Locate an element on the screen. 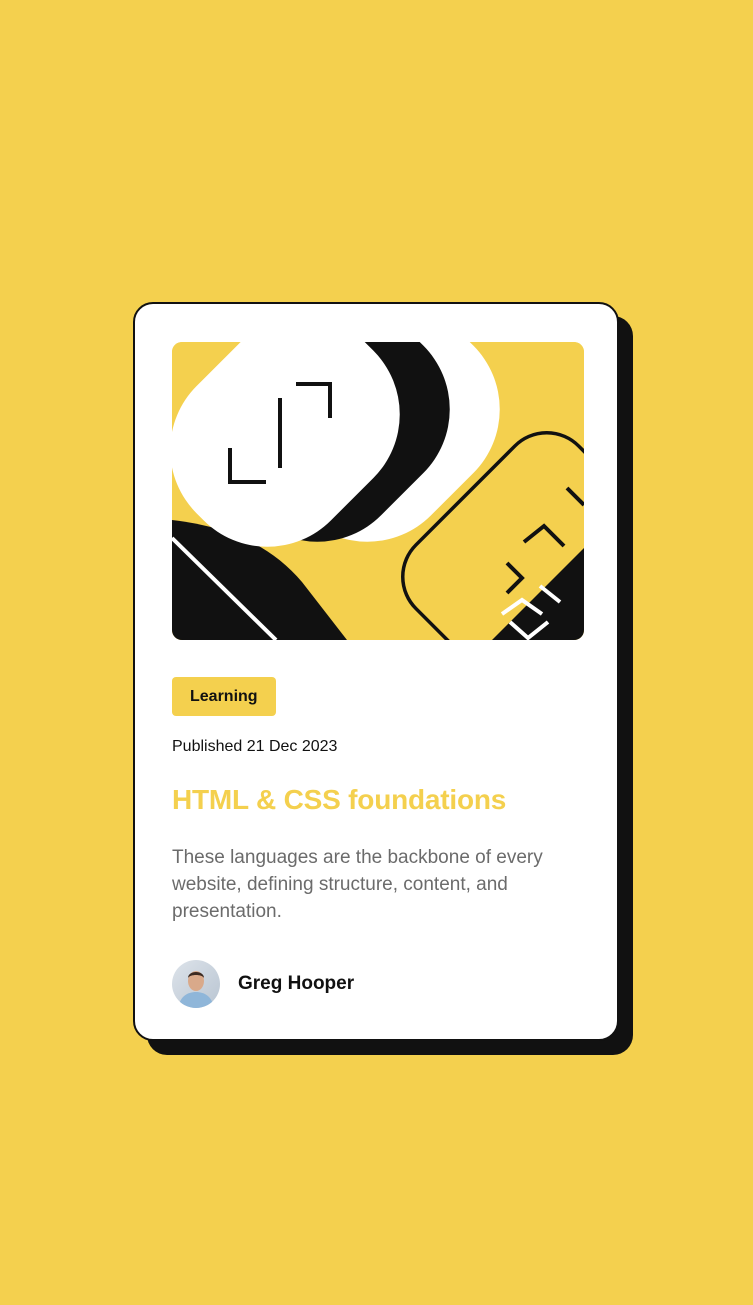 Image resolution: width=753 pixels, height=1305 pixels. author-info: Greg Hooper is located at coordinates (263, 984).